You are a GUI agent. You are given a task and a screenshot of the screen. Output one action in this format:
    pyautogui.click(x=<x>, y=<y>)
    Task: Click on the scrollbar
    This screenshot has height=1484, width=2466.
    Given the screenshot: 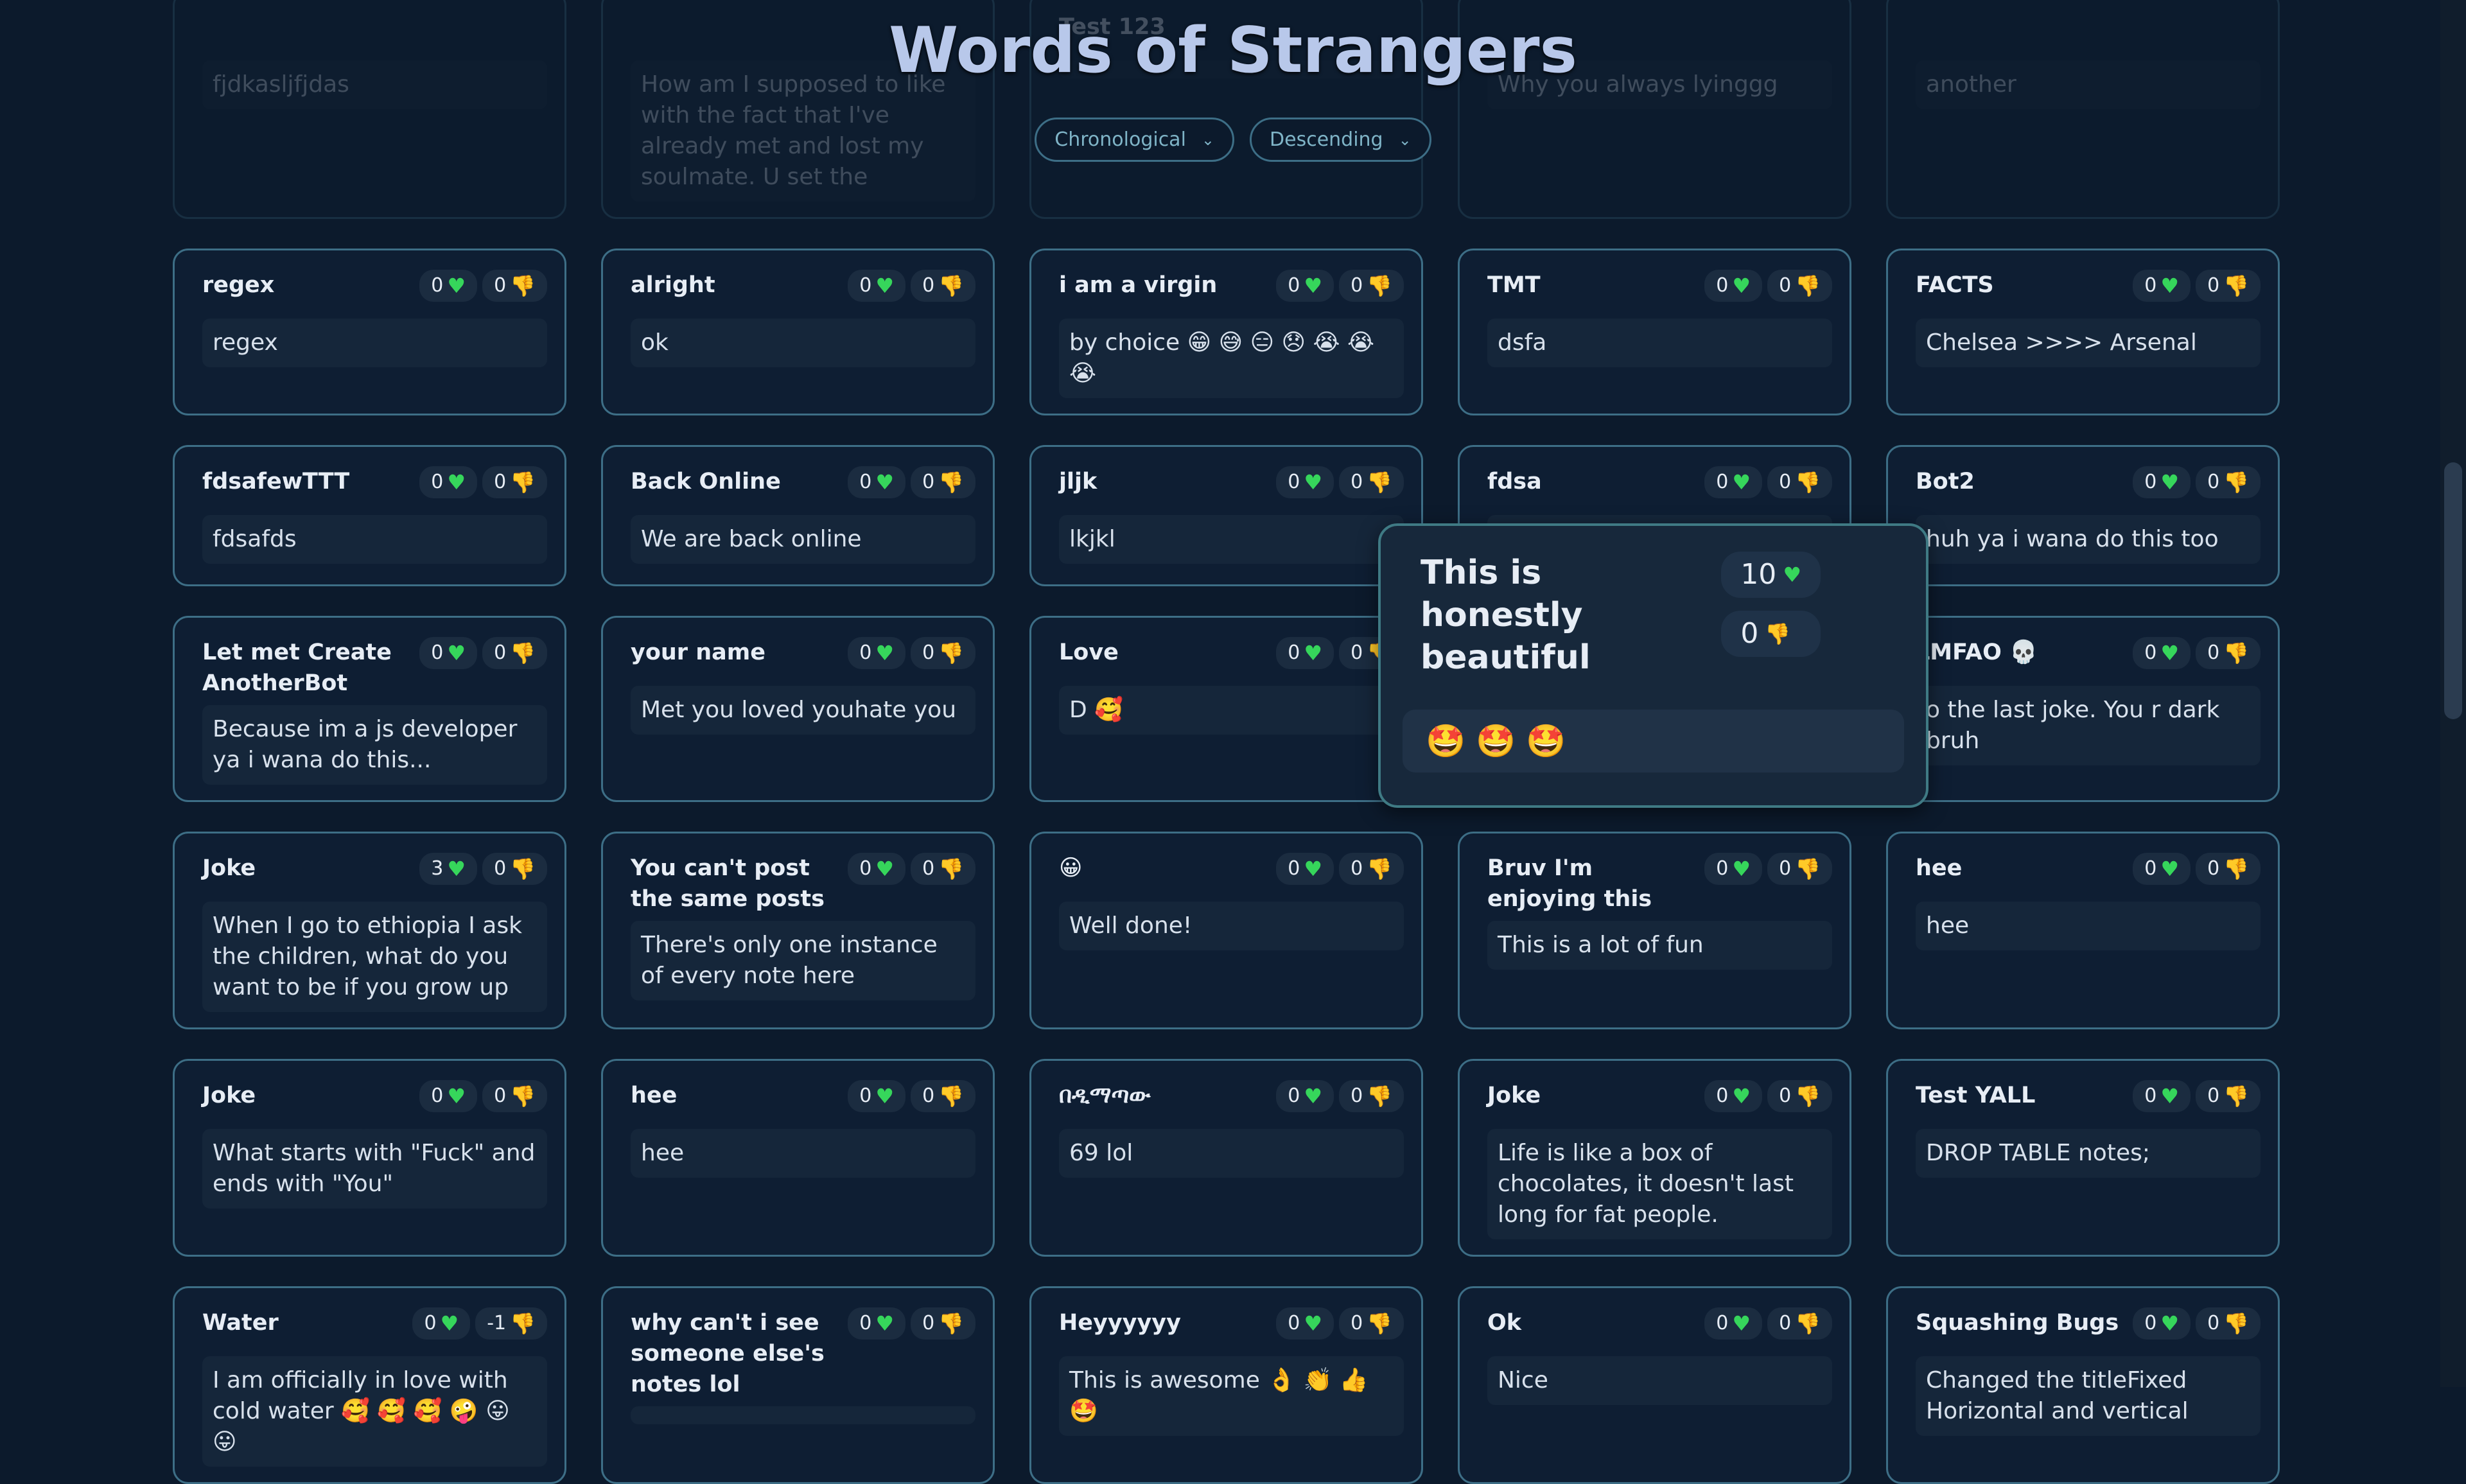 What is the action you would take?
    pyautogui.click(x=2453, y=693)
    